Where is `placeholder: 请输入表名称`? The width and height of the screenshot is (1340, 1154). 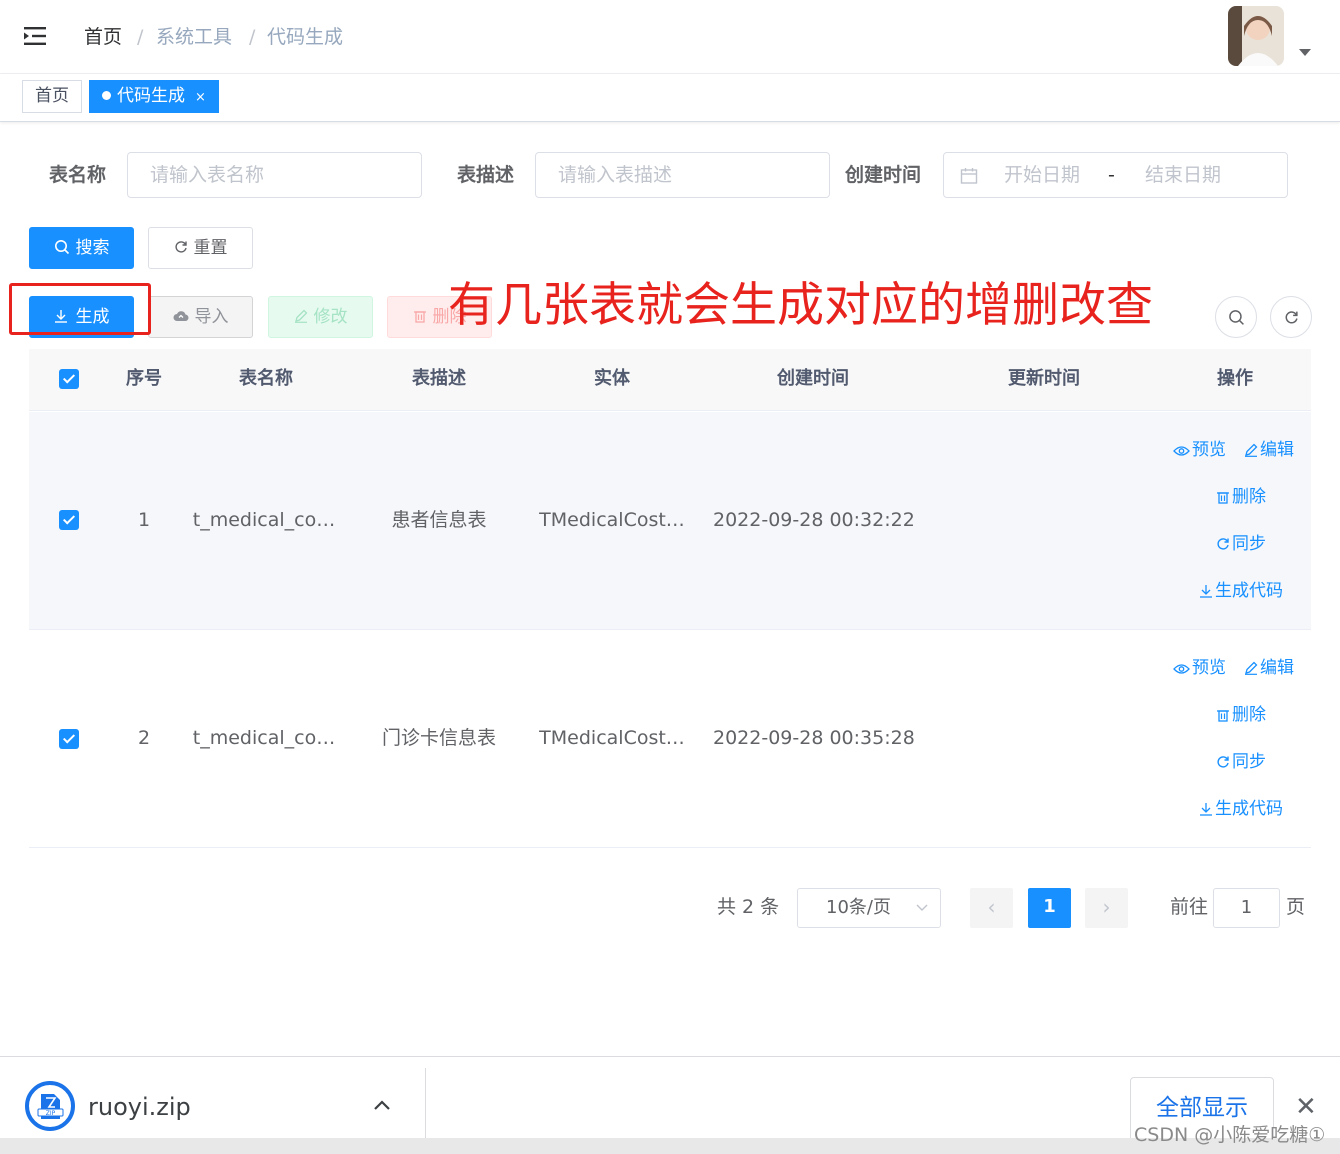
placeholder: 请输入表名称 is located at coordinates (207, 175).